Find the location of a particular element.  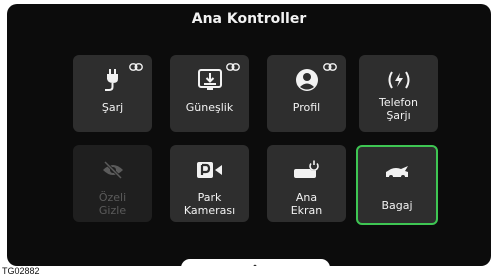

tile-label: Telefon Şarjı is located at coordinates (398, 109).